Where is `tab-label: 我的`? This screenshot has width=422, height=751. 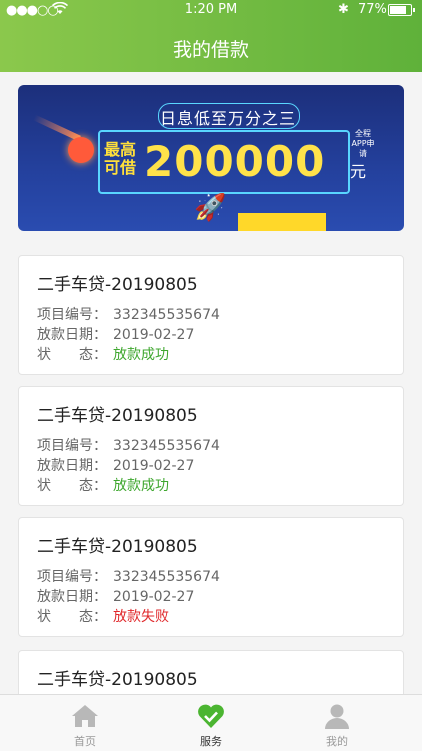
tab-label: 我的 is located at coordinates (337, 741).